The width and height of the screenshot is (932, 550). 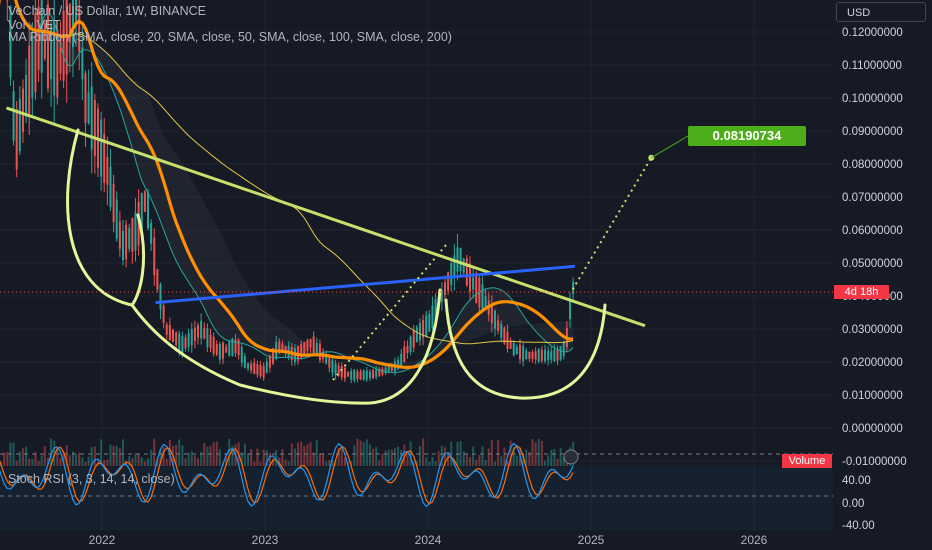 What do you see at coordinates (265, 540) in the screenshot?
I see `x-tick-label: 2023` at bounding box center [265, 540].